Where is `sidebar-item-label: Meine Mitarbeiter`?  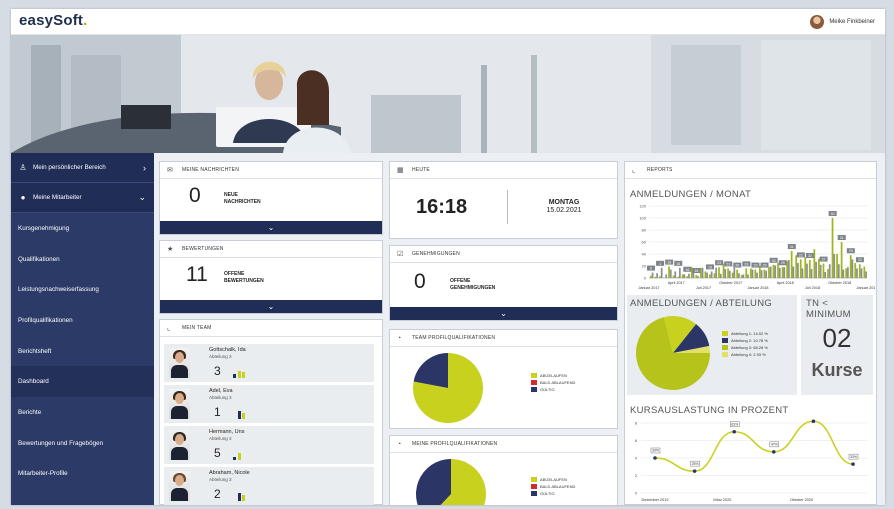
sidebar-item-label: Meine Mitarbeiter is located at coordinates (57, 197).